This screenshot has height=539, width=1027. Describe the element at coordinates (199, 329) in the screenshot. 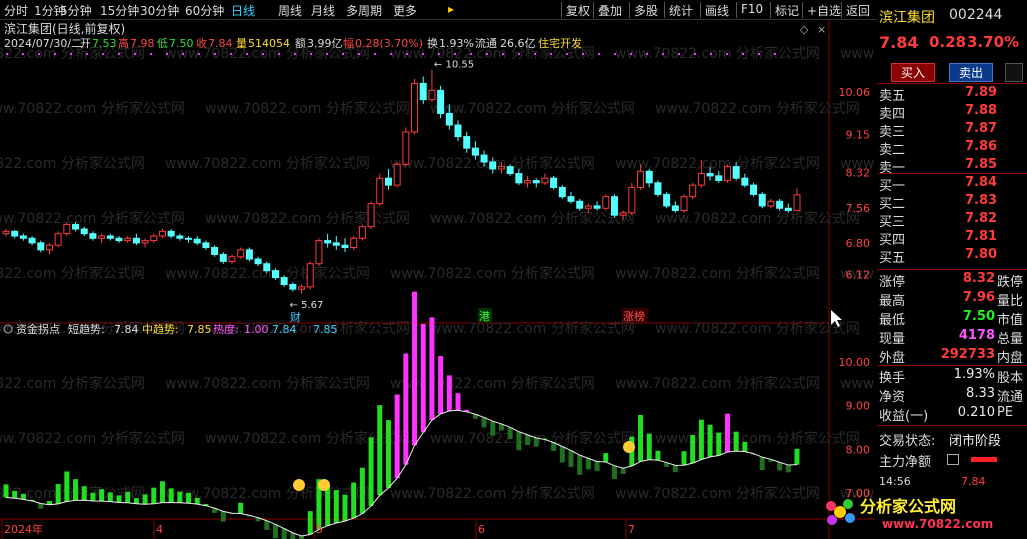

I see `indicator-field-4: 7.85` at that location.